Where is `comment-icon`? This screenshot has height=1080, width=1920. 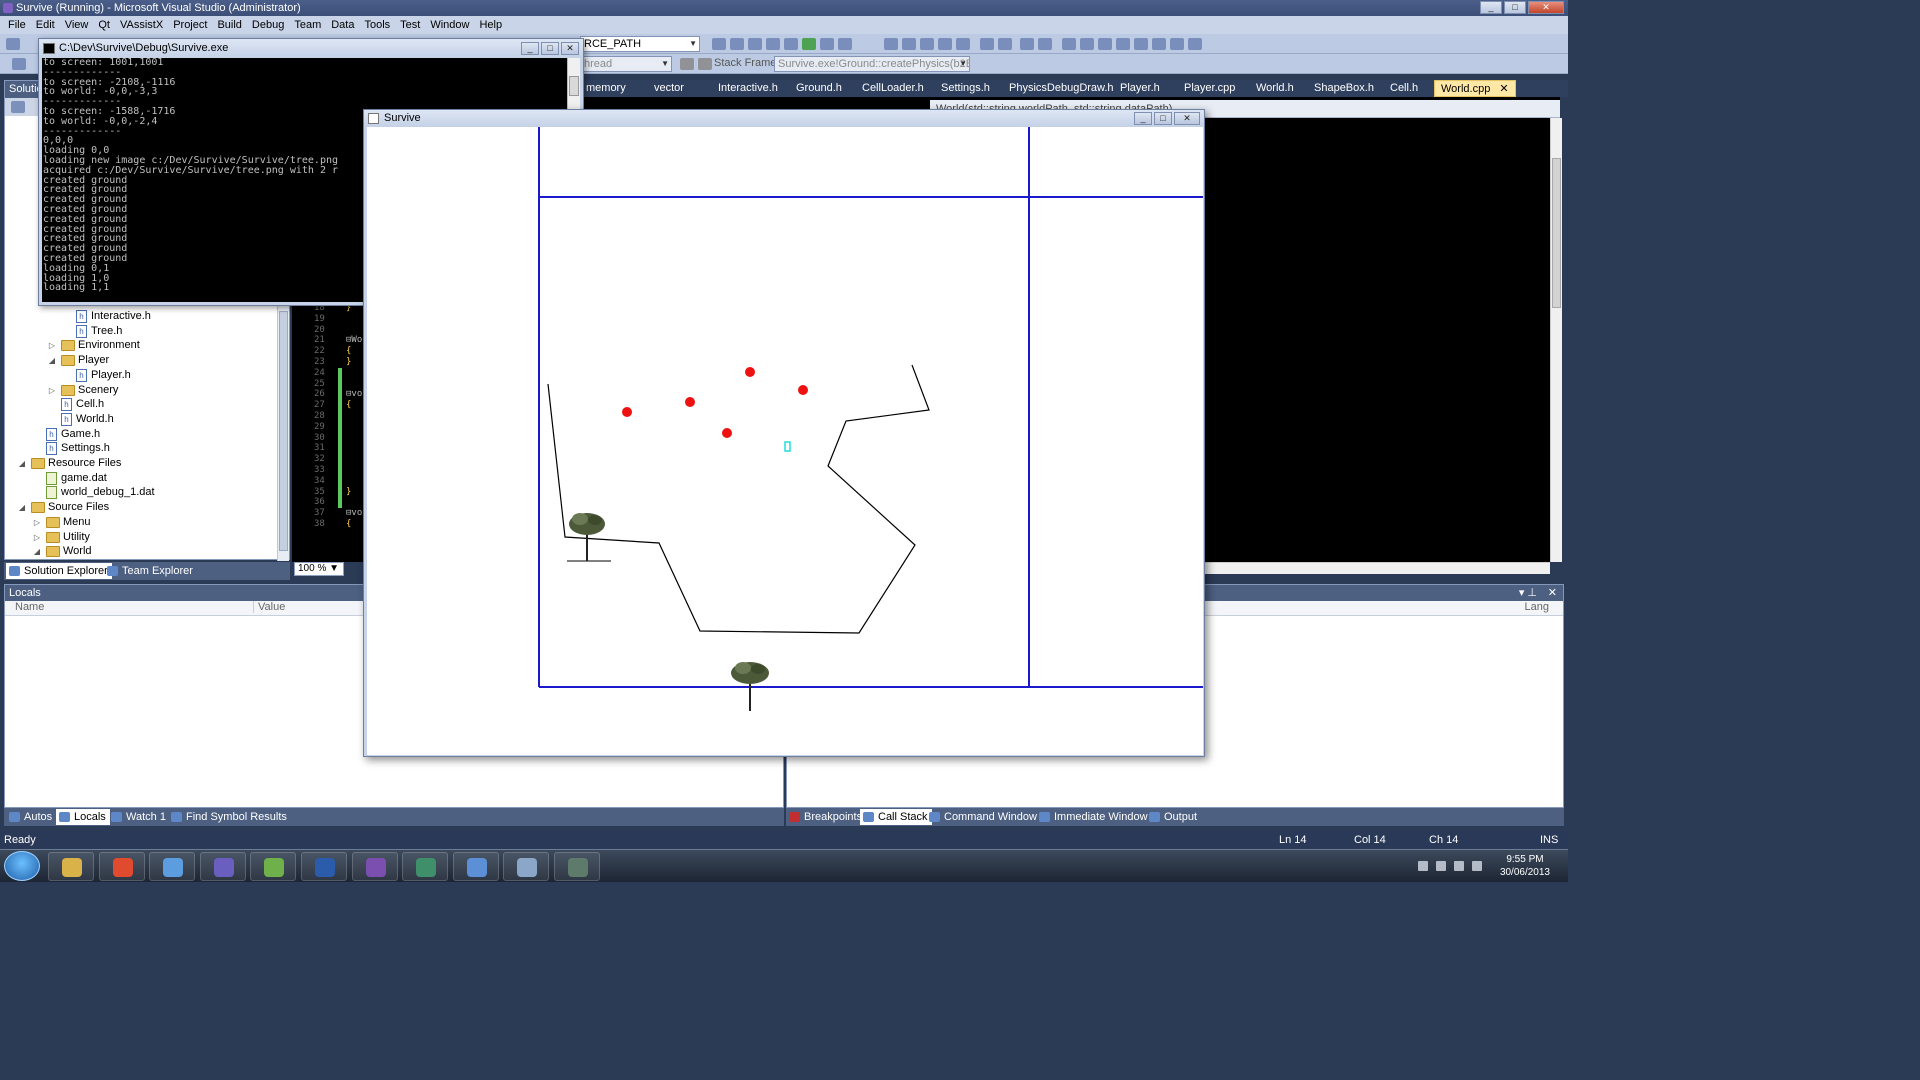
comment-icon is located at coordinates (1027, 44).